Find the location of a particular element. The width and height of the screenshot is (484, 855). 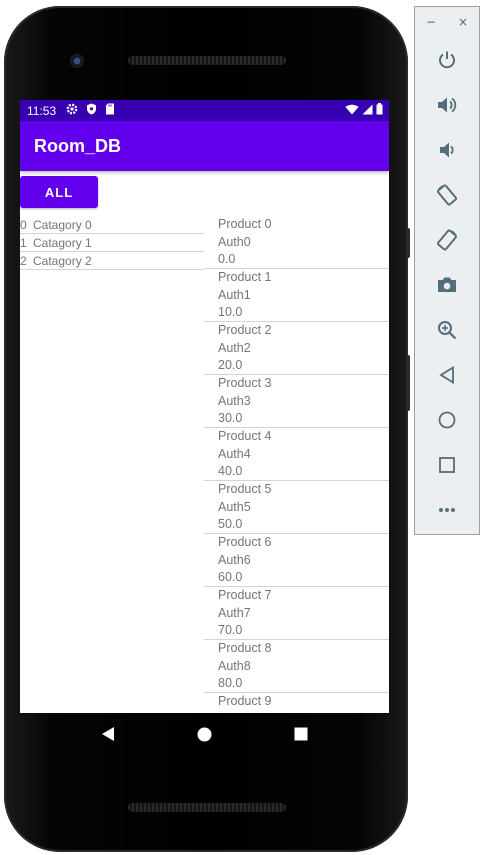

product-item: Product 6 Auth6 60.0 is located at coordinates (296, 560).